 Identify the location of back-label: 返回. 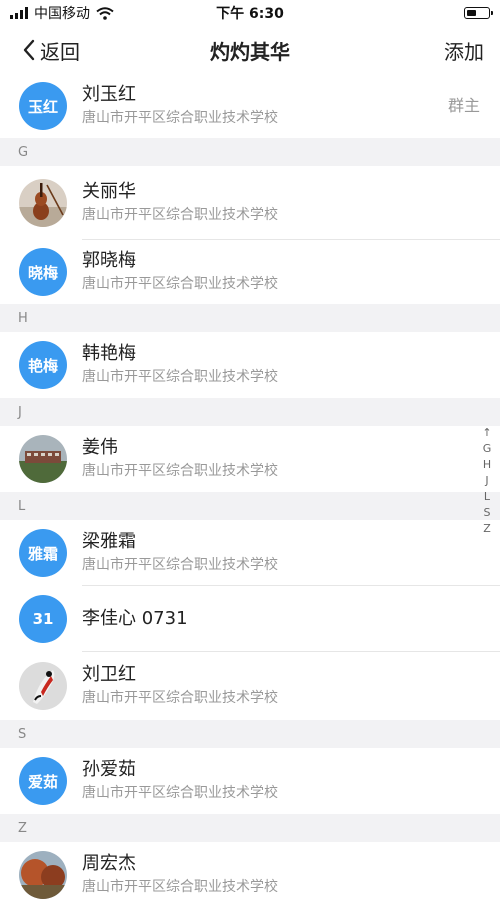
(60, 51).